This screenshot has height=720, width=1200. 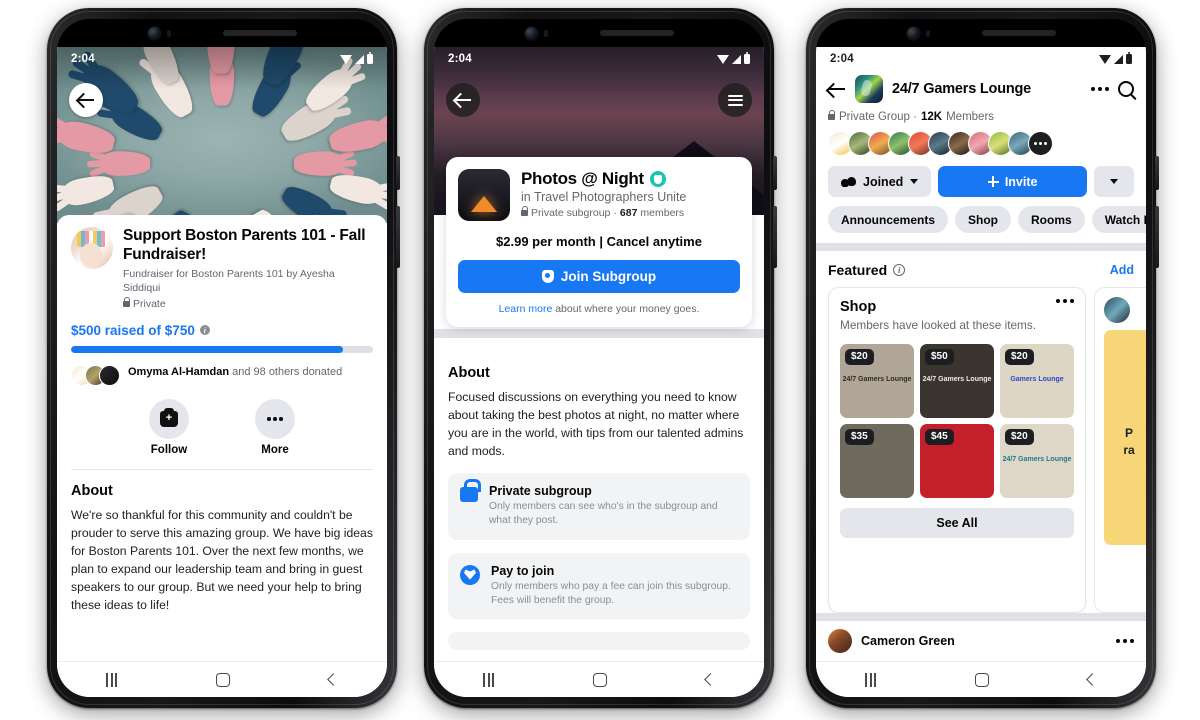 I want to click on featured-card-secondary: P ra, so click(x=1120, y=450).